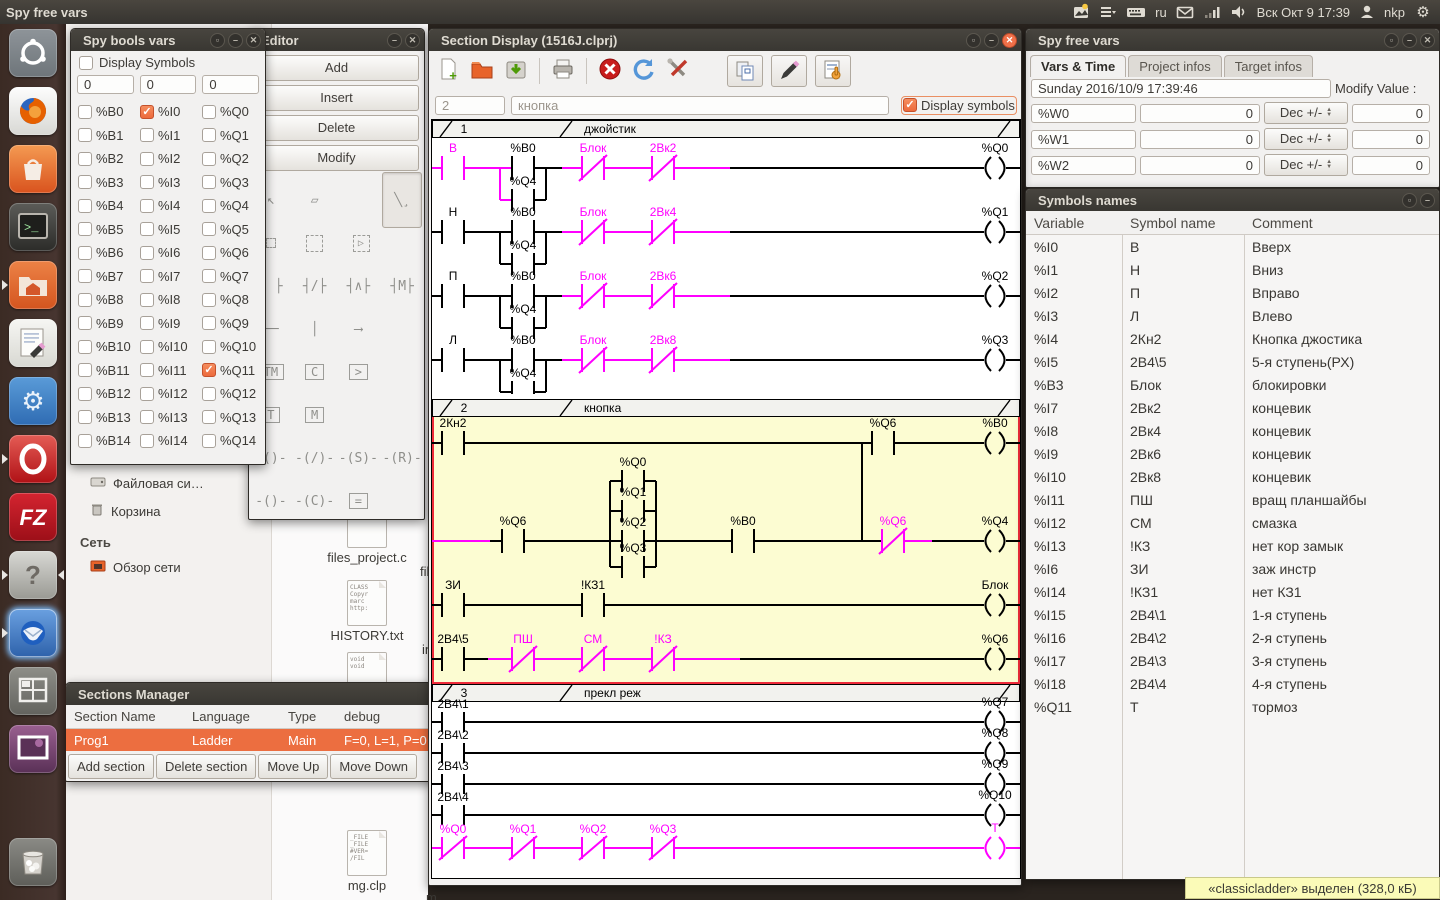 The image size is (1440, 900). Describe the element at coordinates (33, 862) in the screenshot. I see `trash-icon` at that location.